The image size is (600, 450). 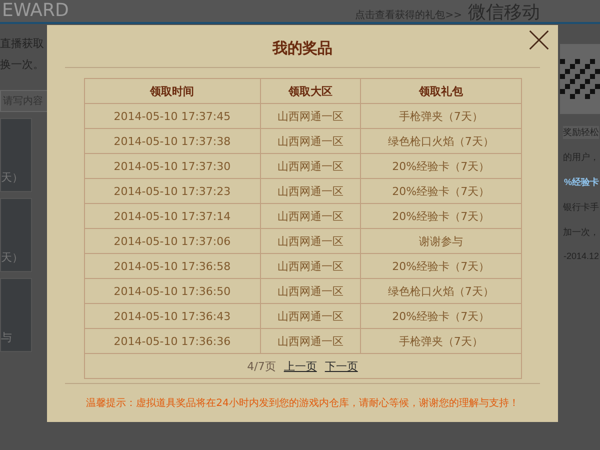 I want to click on table-cell: 2014-05-10 17:37:38, so click(x=172, y=141).